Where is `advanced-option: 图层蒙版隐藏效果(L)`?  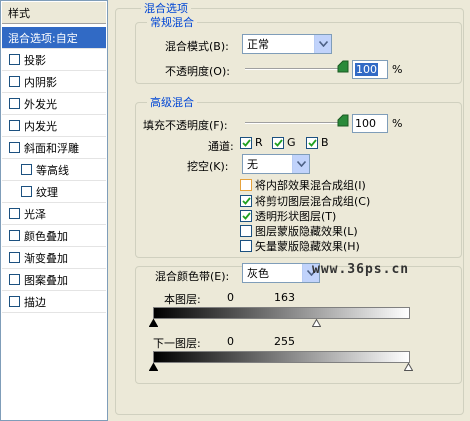 advanced-option: 图层蒙版隐藏效果(L) is located at coordinates (299, 231).